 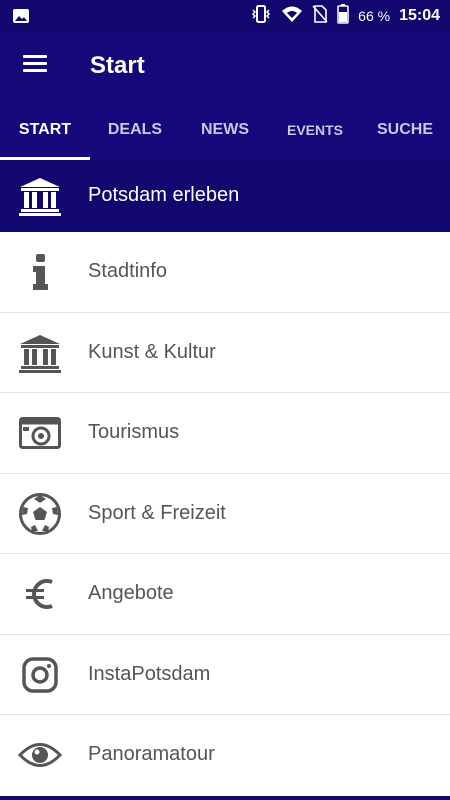 I want to click on clock: 15:04, so click(x=419, y=15).